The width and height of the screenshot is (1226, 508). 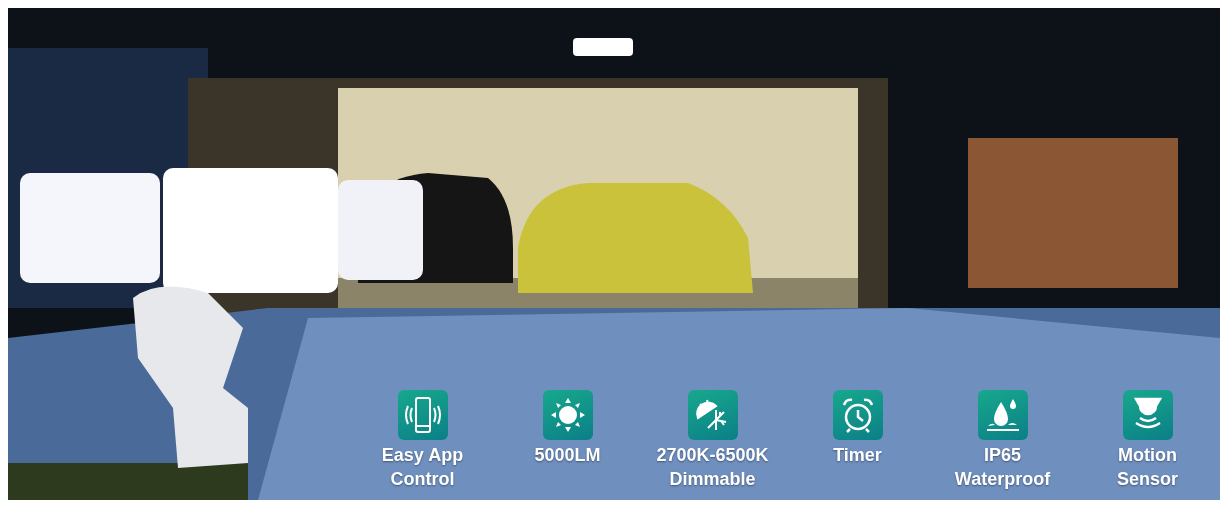 I want to click on feature-label: 5000LM, so click(x=567, y=455).